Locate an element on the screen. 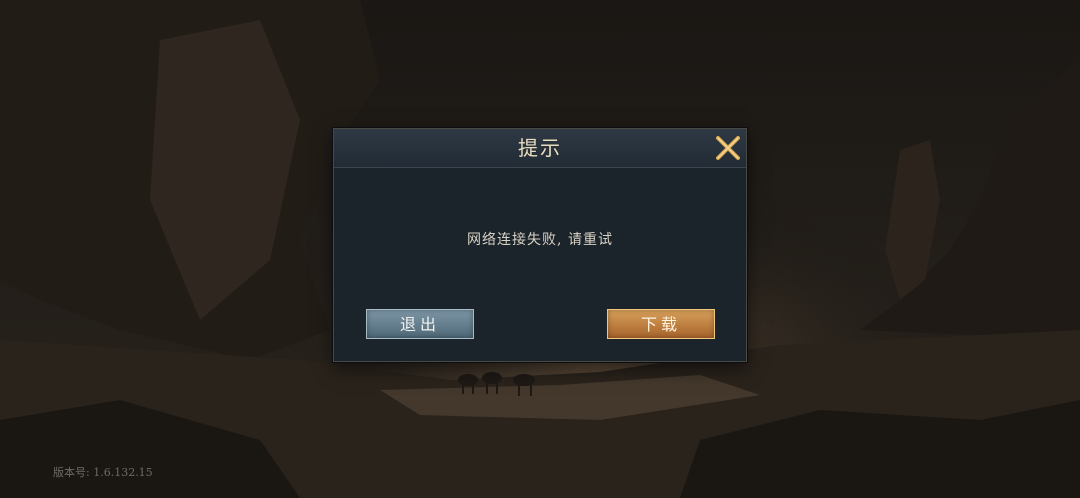 The width and height of the screenshot is (1080, 498). download-button: 下载 is located at coordinates (661, 324).